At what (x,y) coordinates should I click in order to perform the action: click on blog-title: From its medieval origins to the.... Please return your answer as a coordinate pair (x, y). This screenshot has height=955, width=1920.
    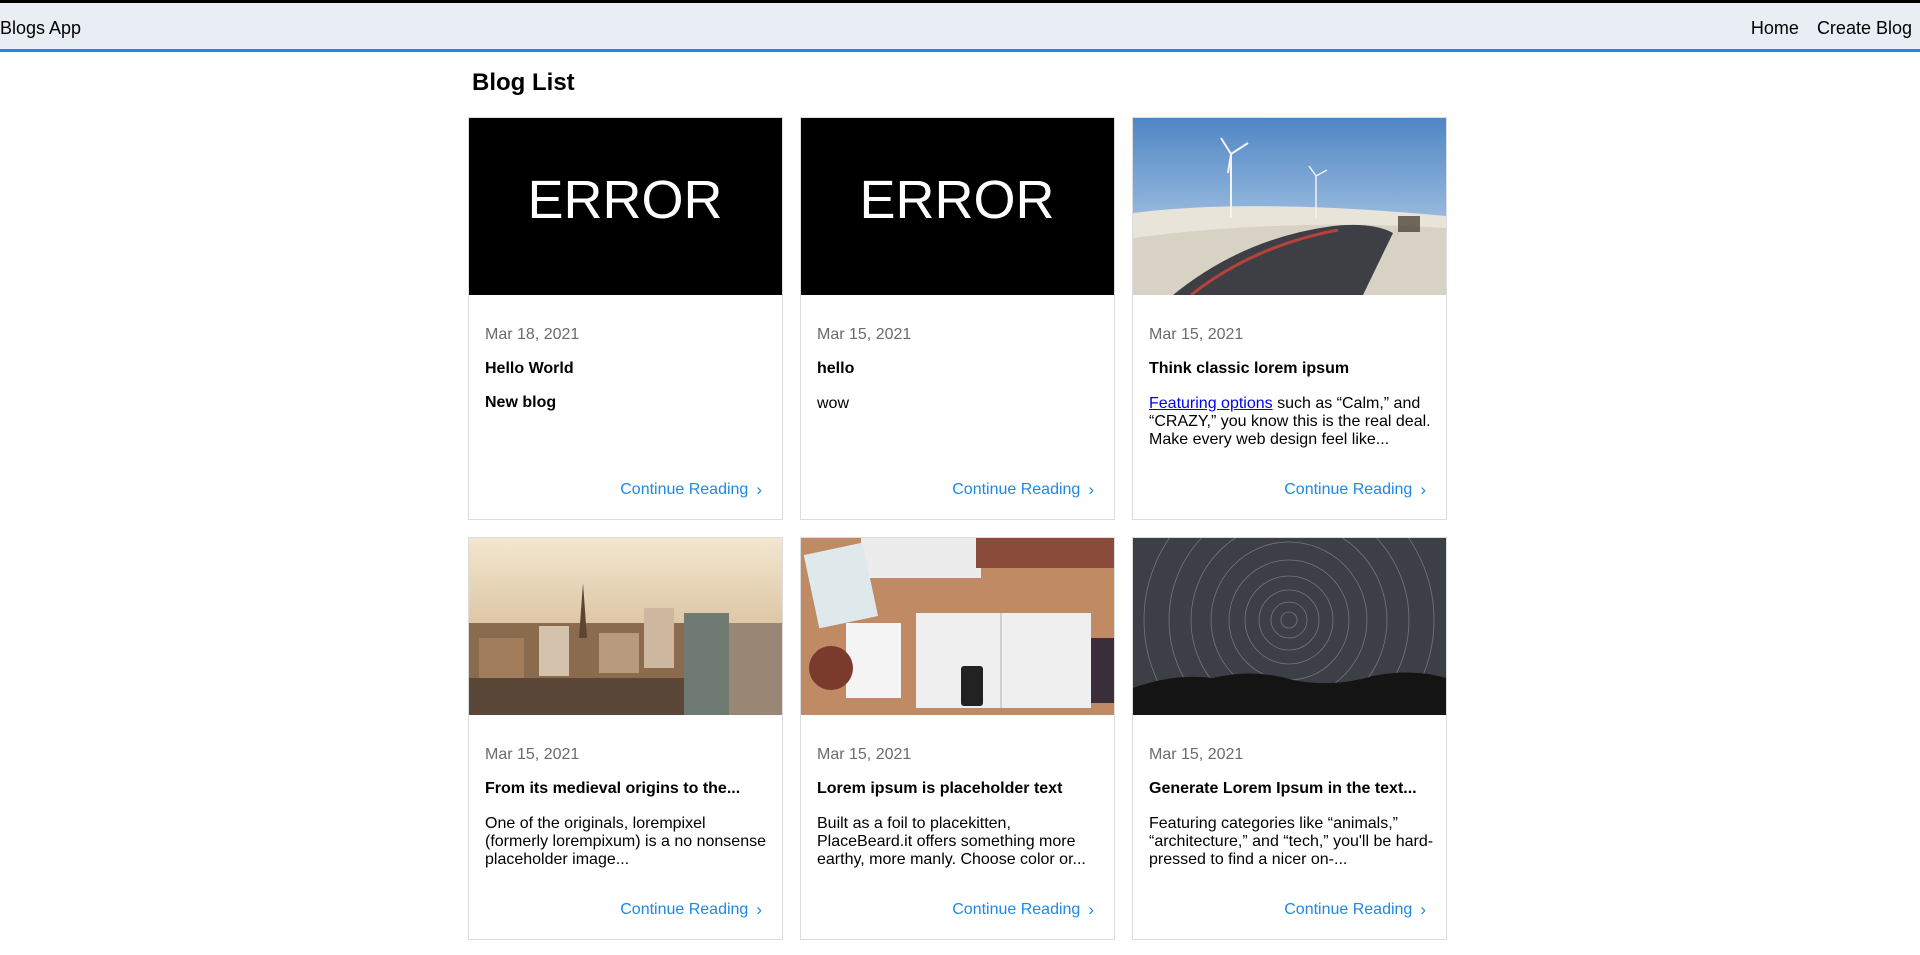
    Looking at the image, I should click on (627, 789).